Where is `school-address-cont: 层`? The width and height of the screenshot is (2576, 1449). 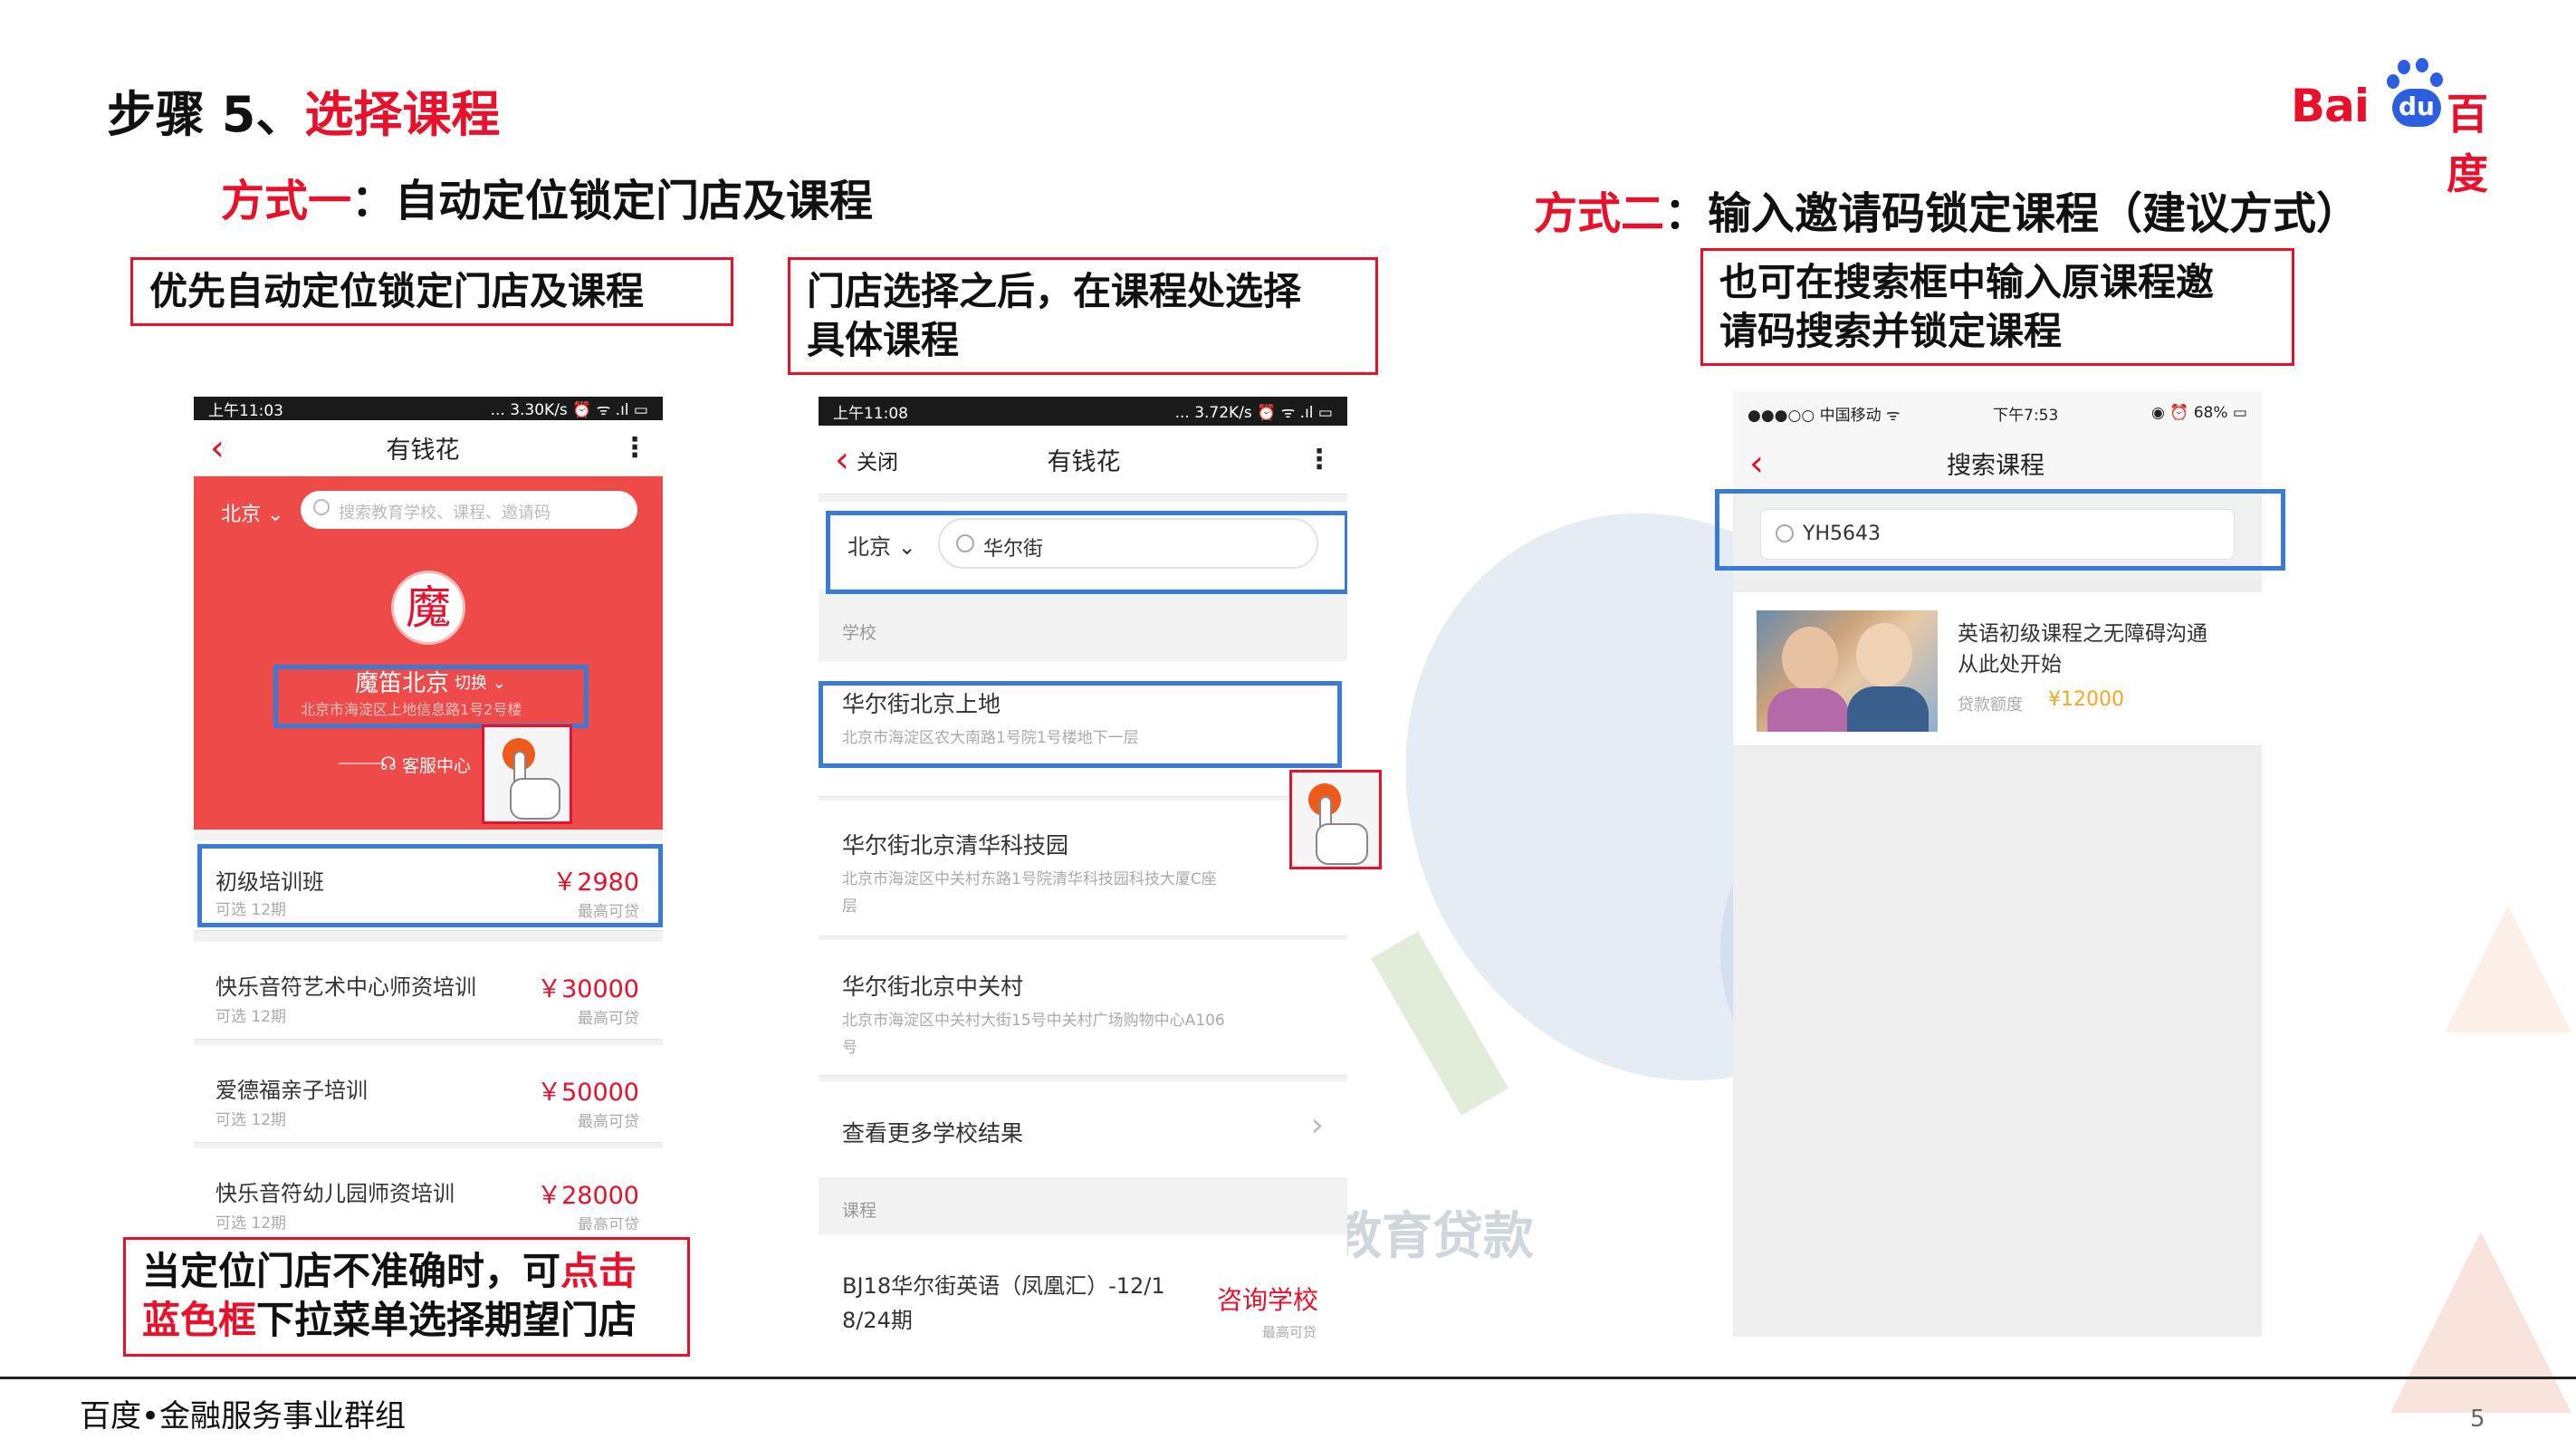 school-address-cont: 层 is located at coordinates (849, 906).